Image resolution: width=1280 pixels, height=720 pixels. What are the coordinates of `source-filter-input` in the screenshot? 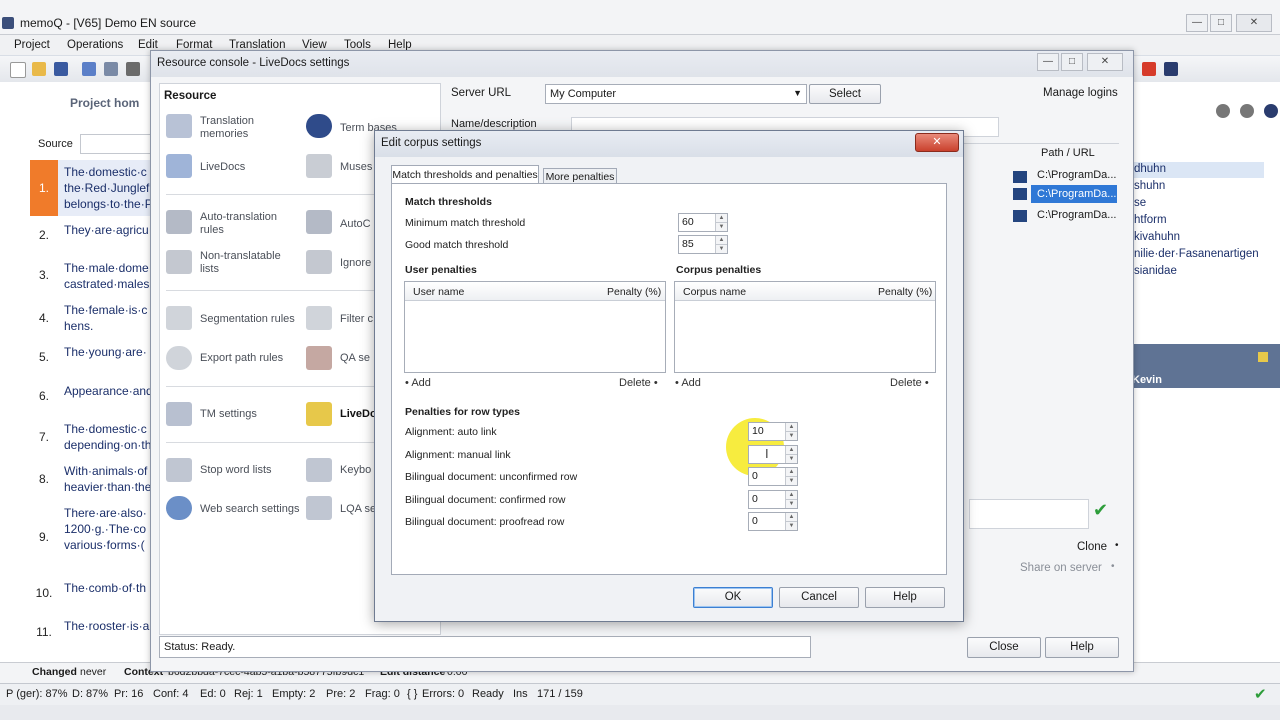 It's located at (116, 144).